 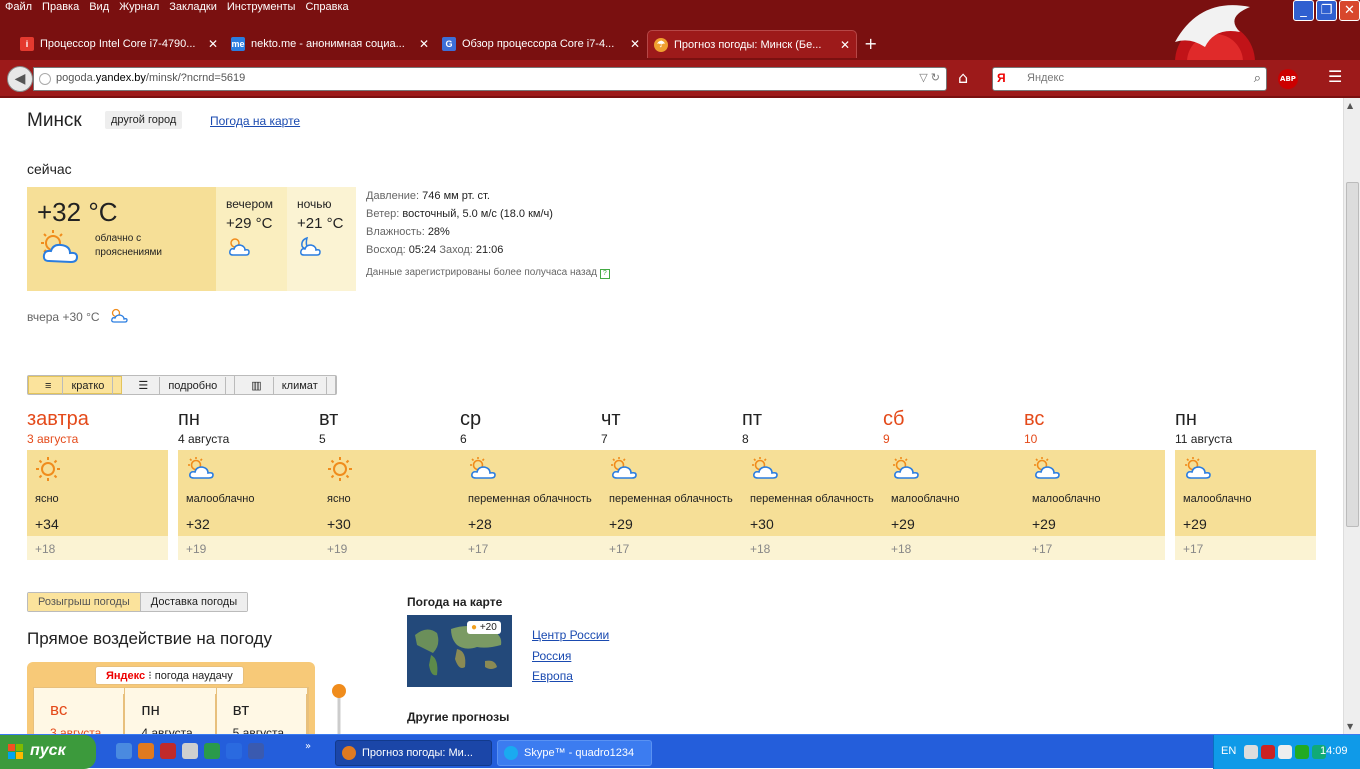 I want to click on menu-tools: Инструменты, so click(x=261, y=9).